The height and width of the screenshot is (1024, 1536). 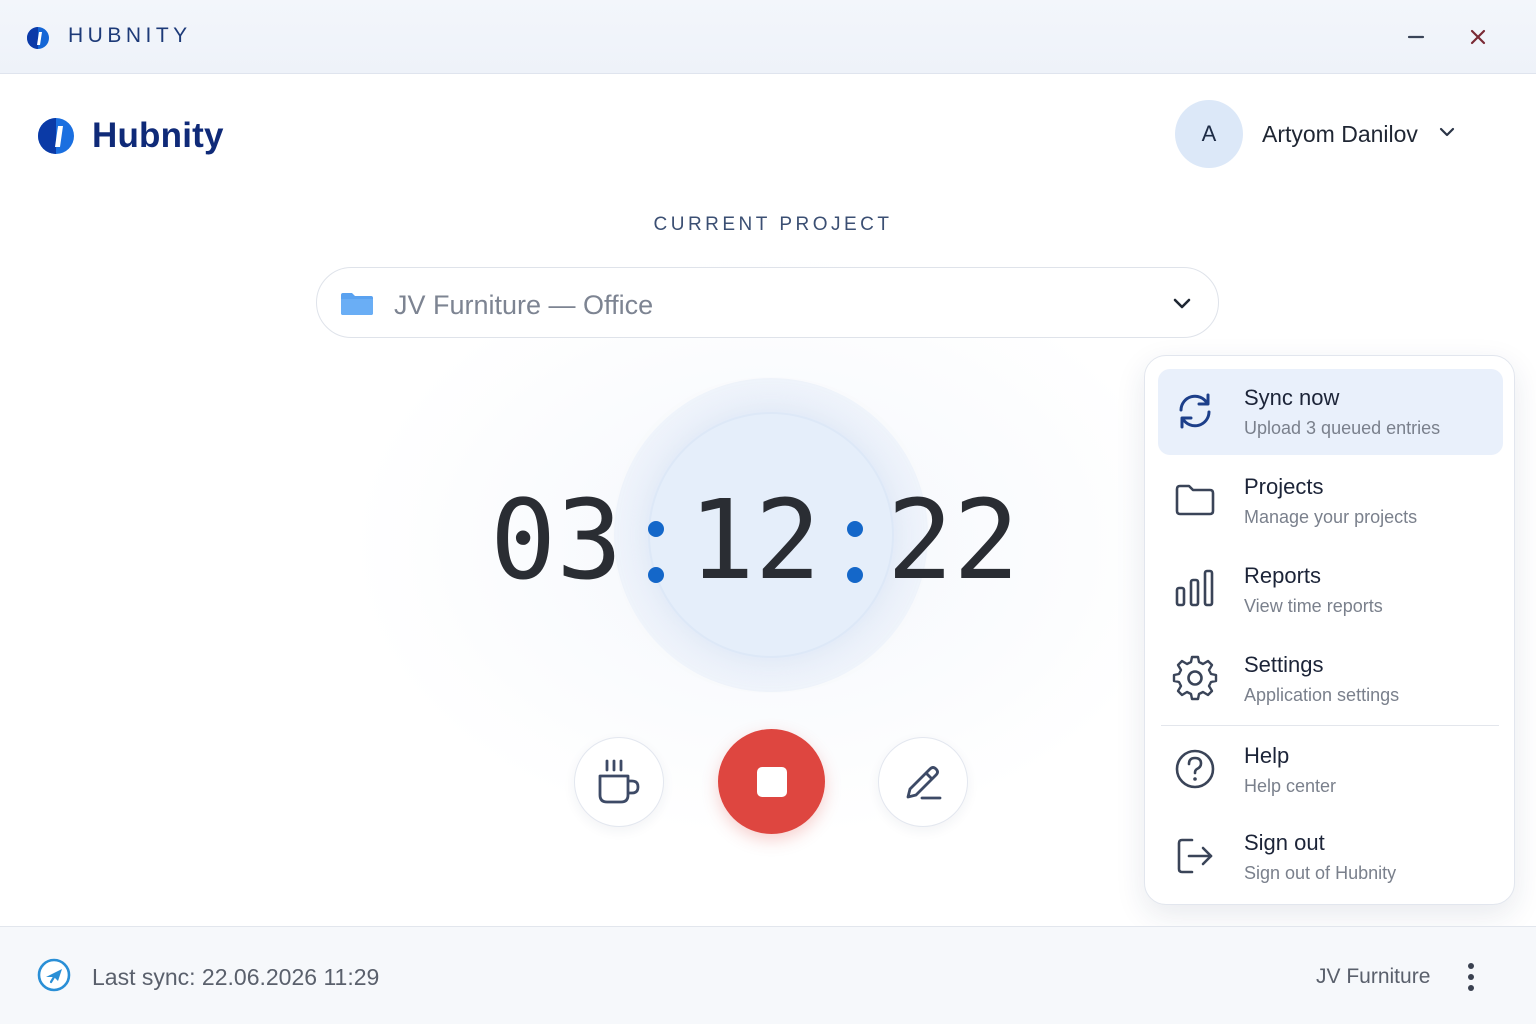 What do you see at coordinates (1322, 695) in the screenshot?
I see `menu-item-subtitle: Application settings` at bounding box center [1322, 695].